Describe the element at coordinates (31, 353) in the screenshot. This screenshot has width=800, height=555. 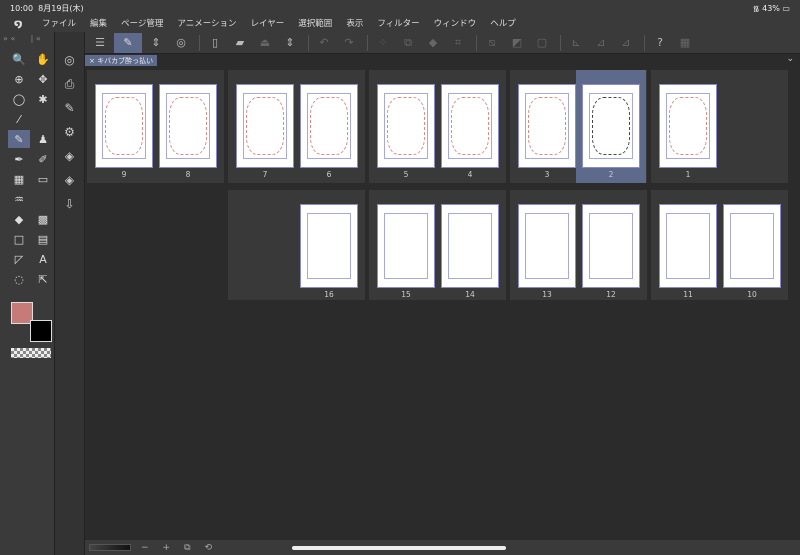
I see `transparent-color-swatch` at that location.